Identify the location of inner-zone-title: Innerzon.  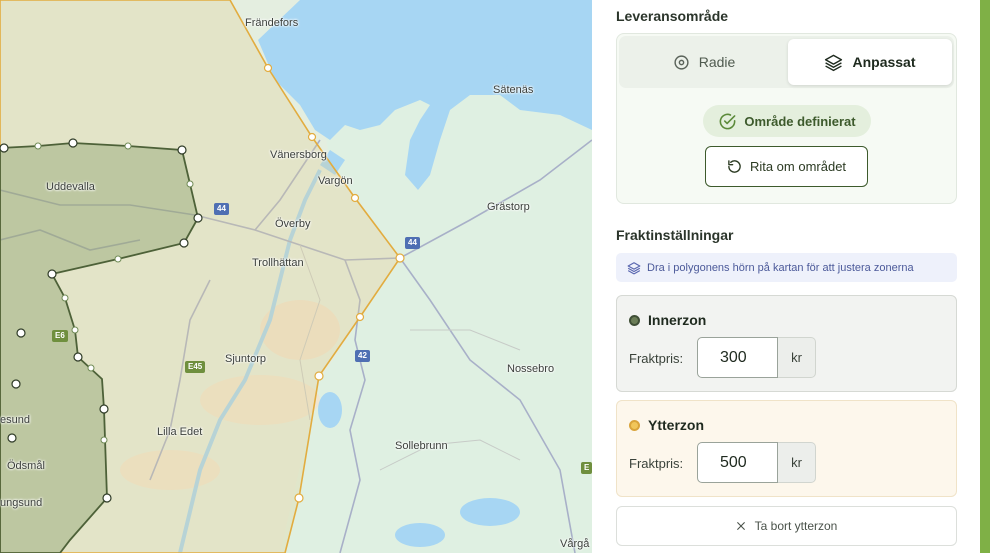
(667, 320).